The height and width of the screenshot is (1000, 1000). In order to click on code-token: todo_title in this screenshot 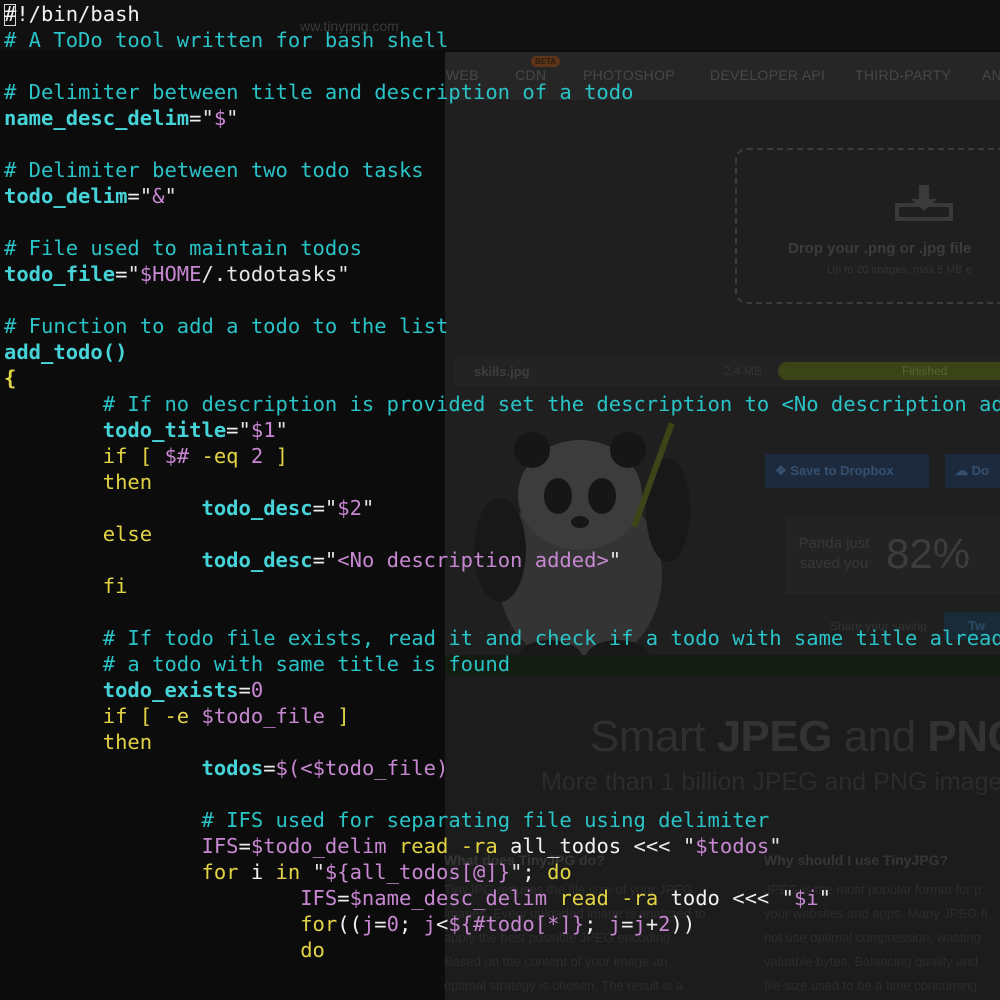, I will do `click(164, 430)`.